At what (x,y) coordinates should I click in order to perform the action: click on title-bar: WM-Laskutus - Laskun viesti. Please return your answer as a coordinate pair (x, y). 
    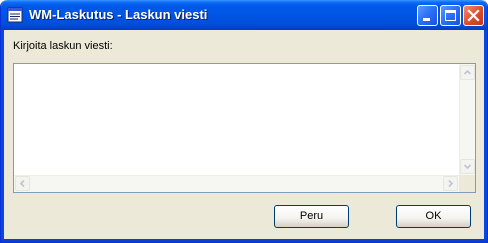
    Looking at the image, I should click on (244, 15).